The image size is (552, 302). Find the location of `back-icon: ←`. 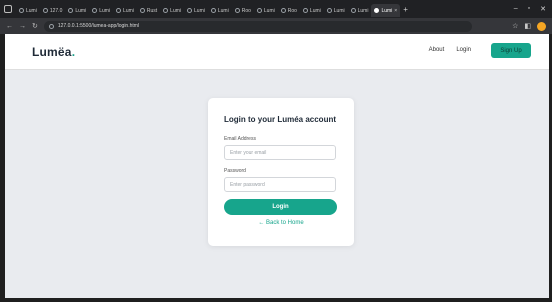

back-icon: ← is located at coordinates (9, 26).